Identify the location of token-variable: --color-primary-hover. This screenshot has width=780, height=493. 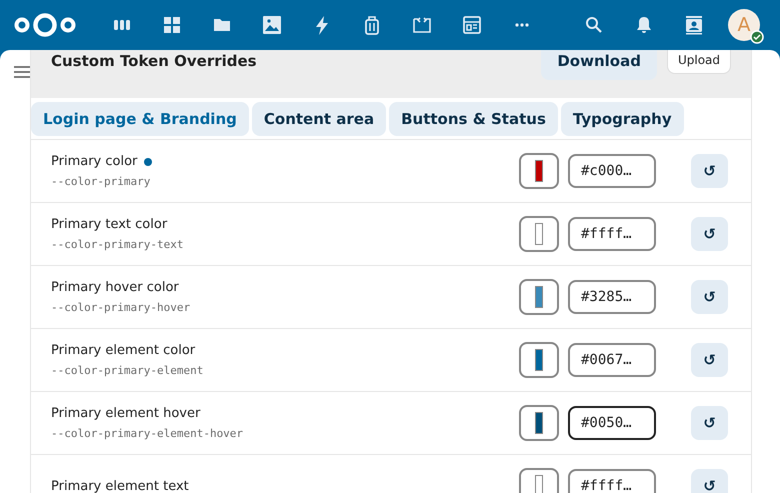
(121, 307).